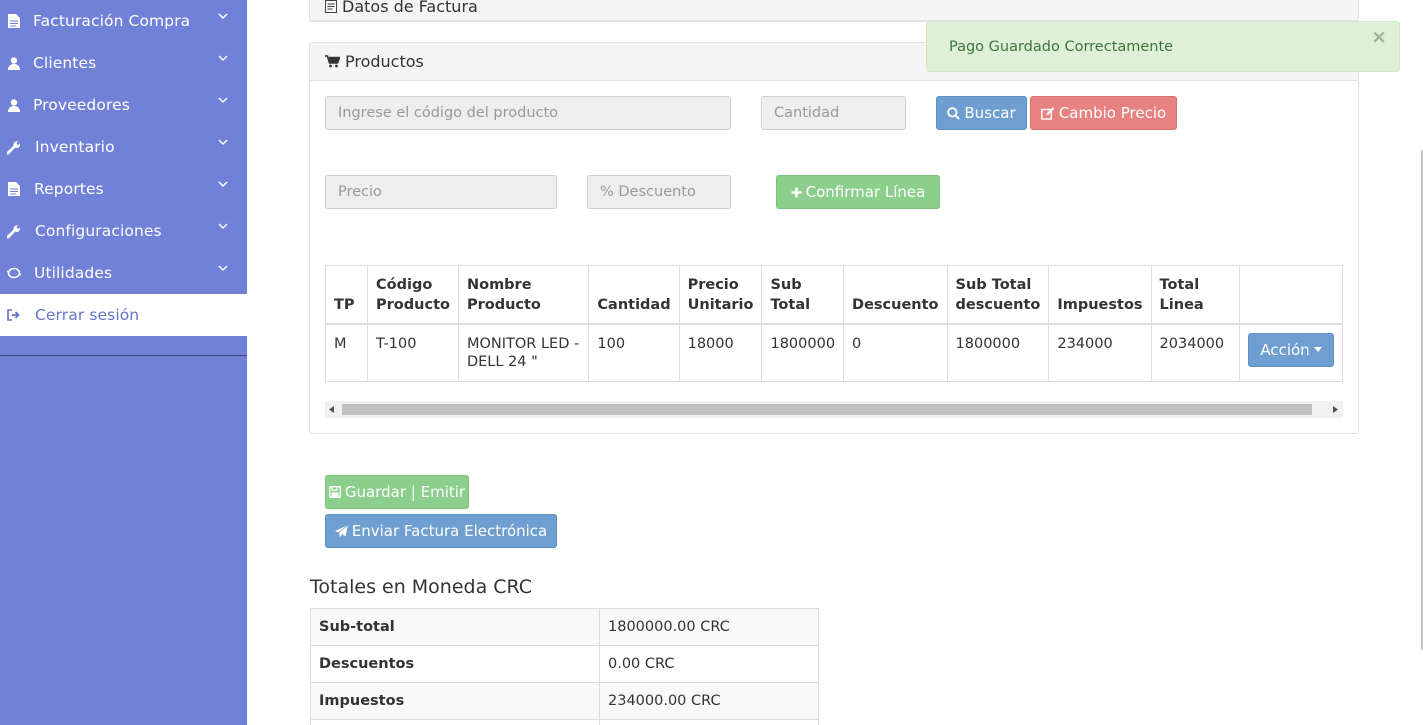 The image size is (1423, 725). Describe the element at coordinates (1100, 352) in the screenshot. I see `table-cell: 234000` at that location.